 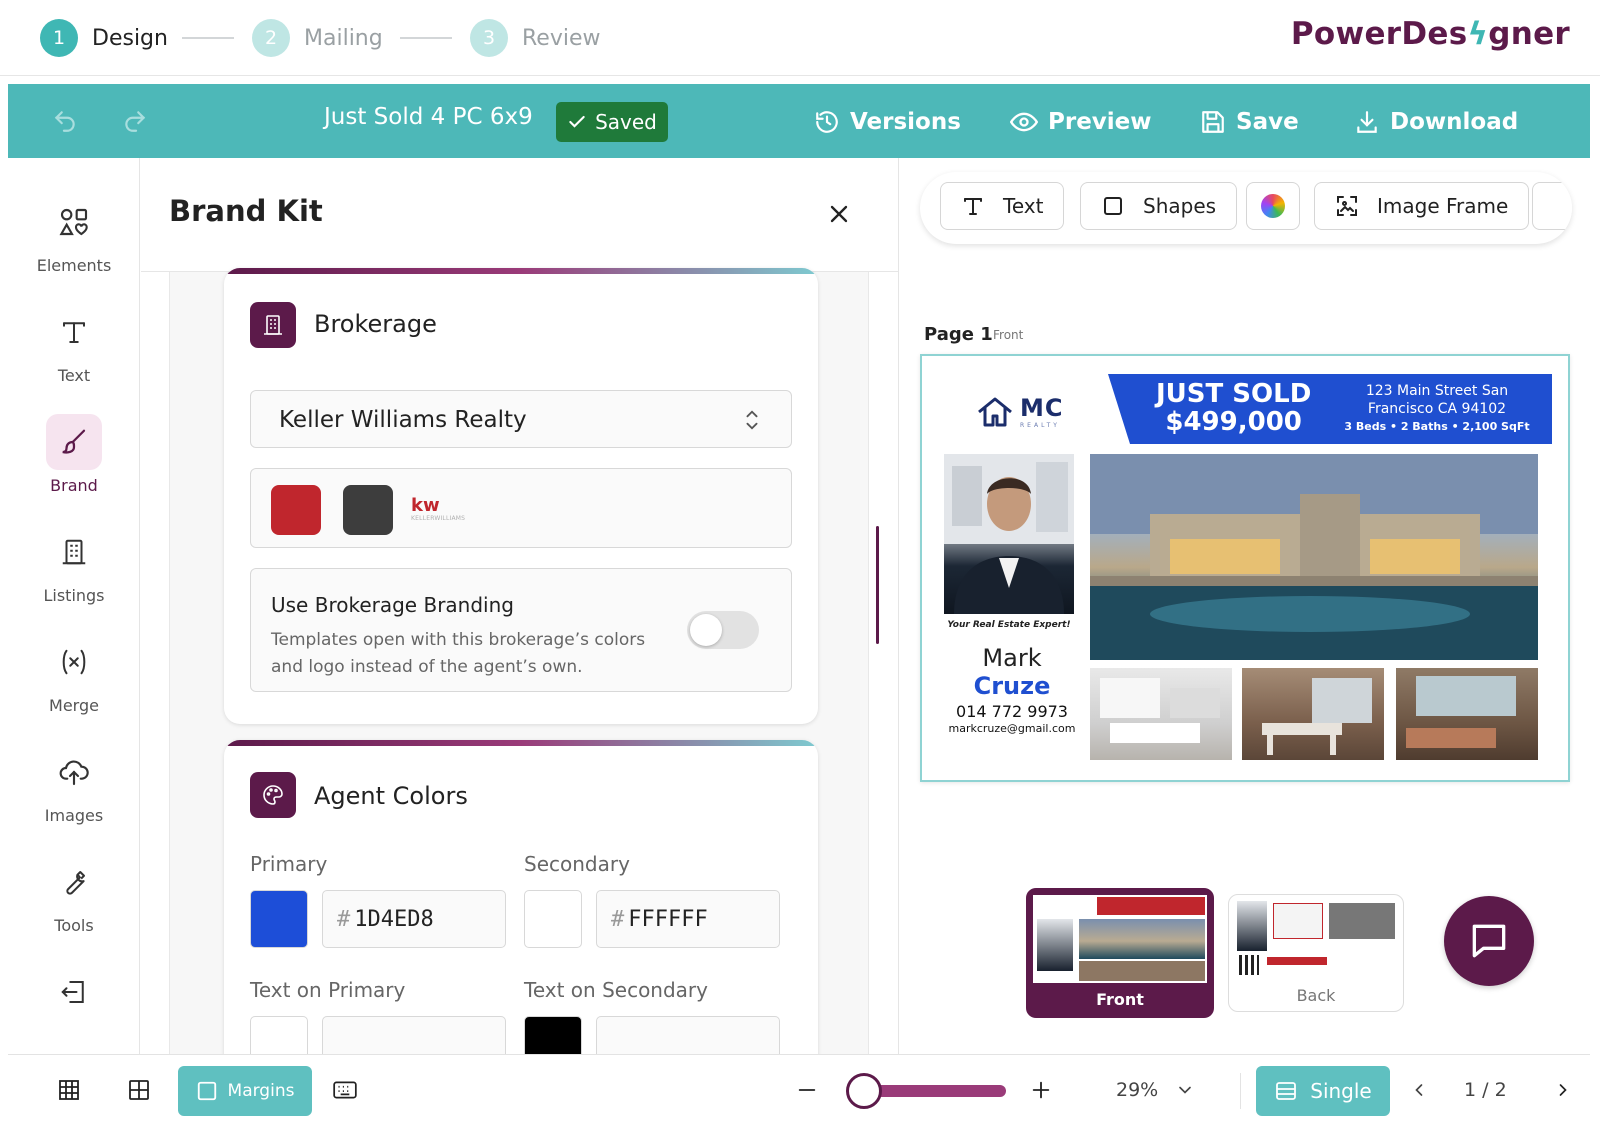 I want to click on chevron-down-icon, so click(x=1185, y=1090).